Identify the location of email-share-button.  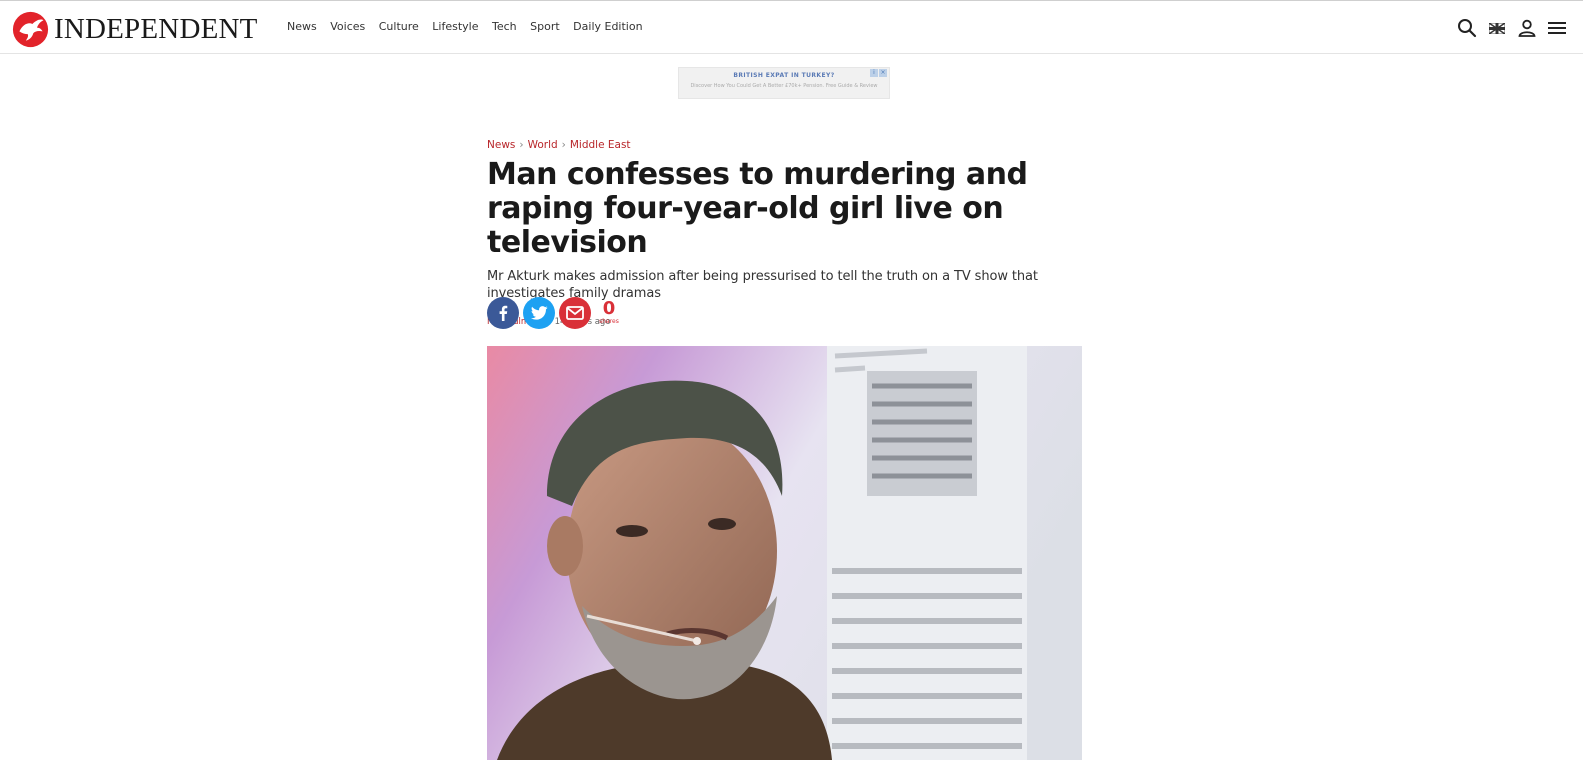
(575, 313).